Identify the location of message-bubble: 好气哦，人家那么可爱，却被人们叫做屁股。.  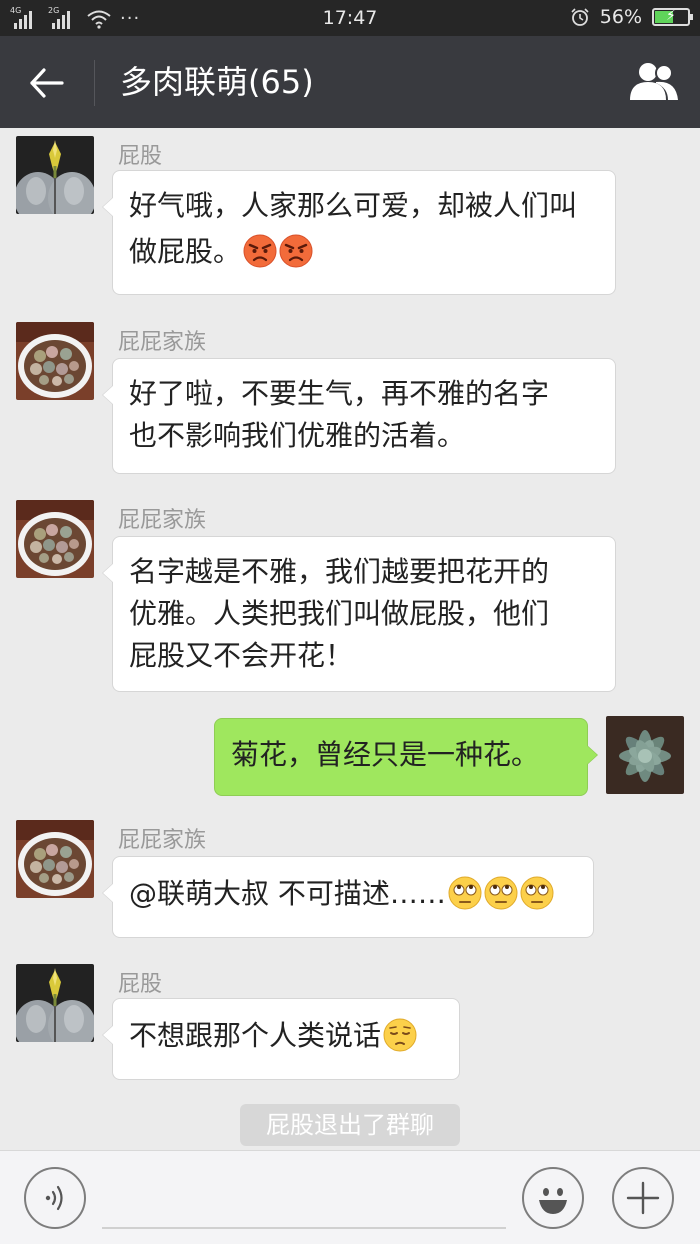
(359, 232).